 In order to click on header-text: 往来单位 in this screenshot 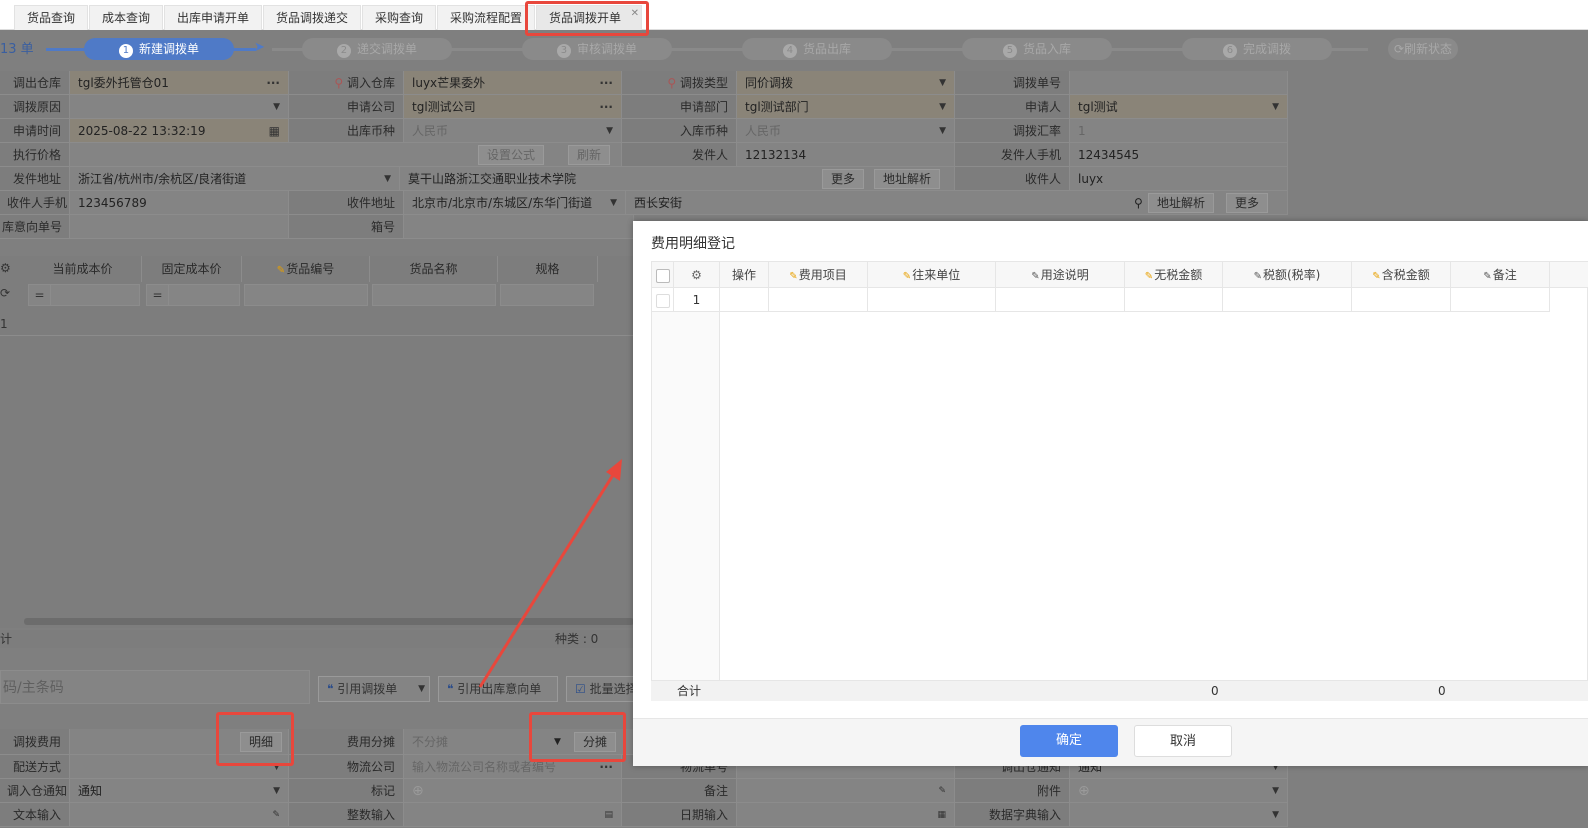, I will do `click(936, 275)`.